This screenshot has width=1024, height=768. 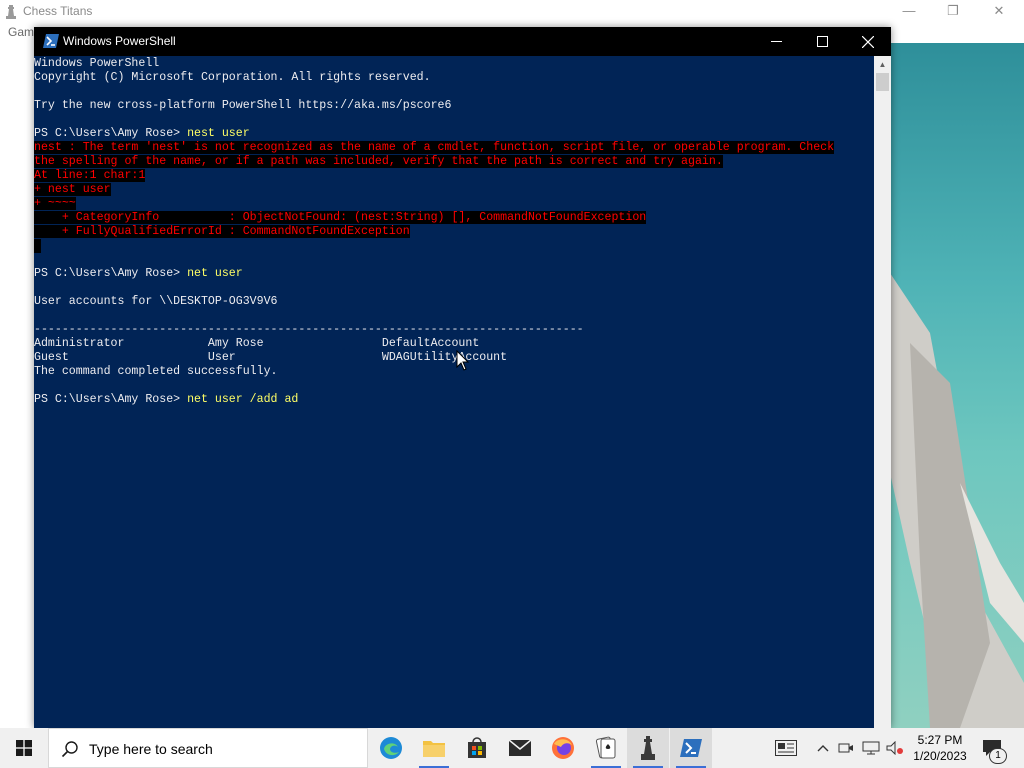 I want to click on user-accounts-row: Guest User WDAGUtilityAccount, so click(x=271, y=357).